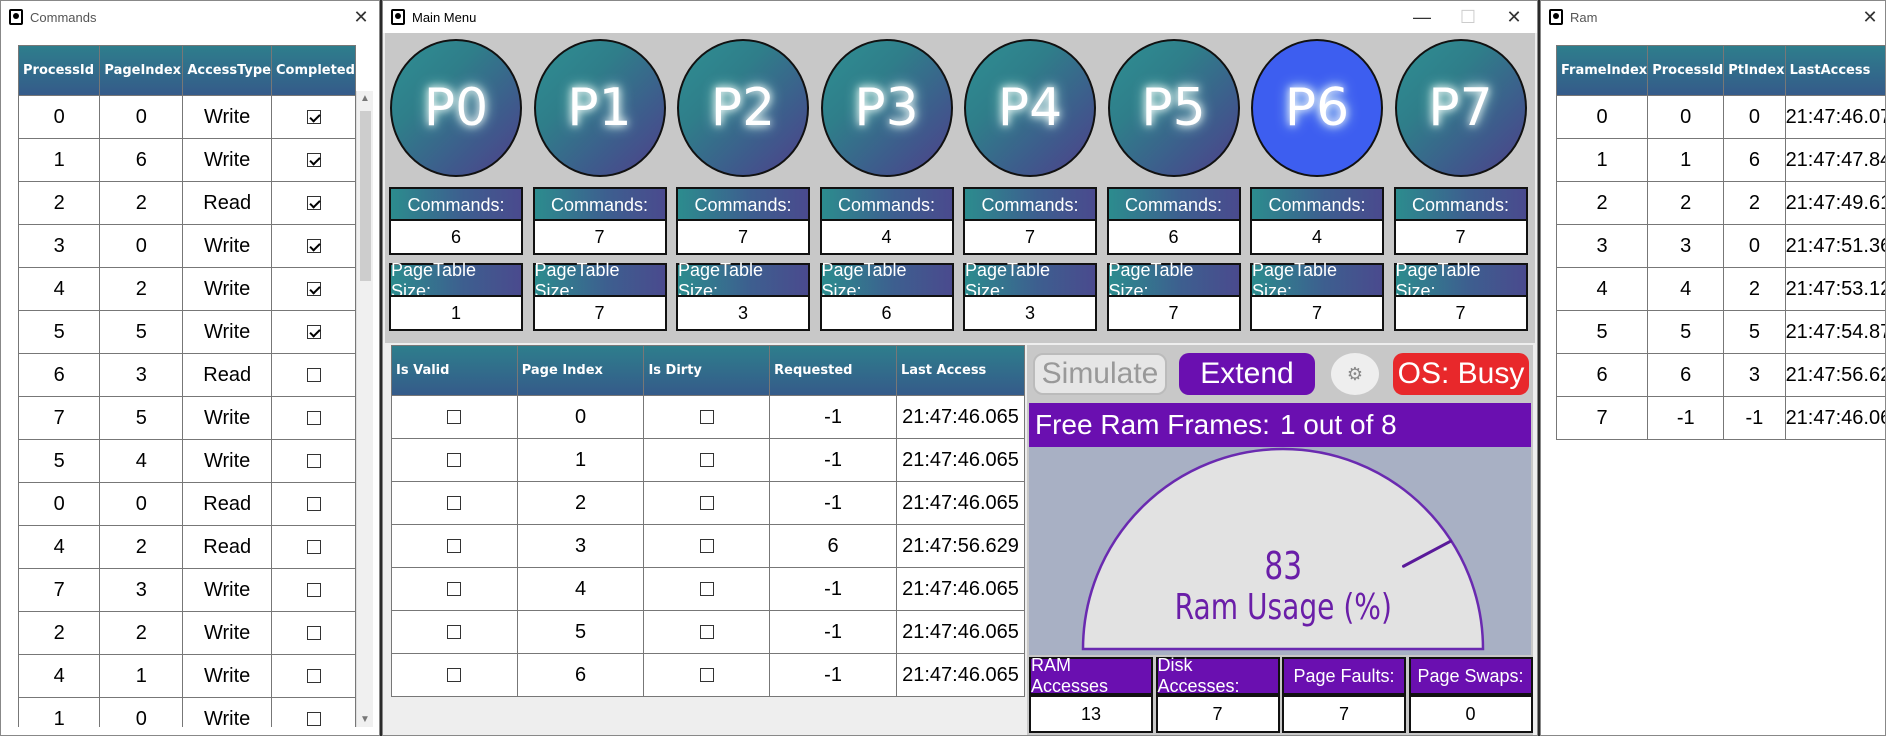 The image size is (1886, 736). I want to click on table-row: 1 0 Write, so click(187, 712).